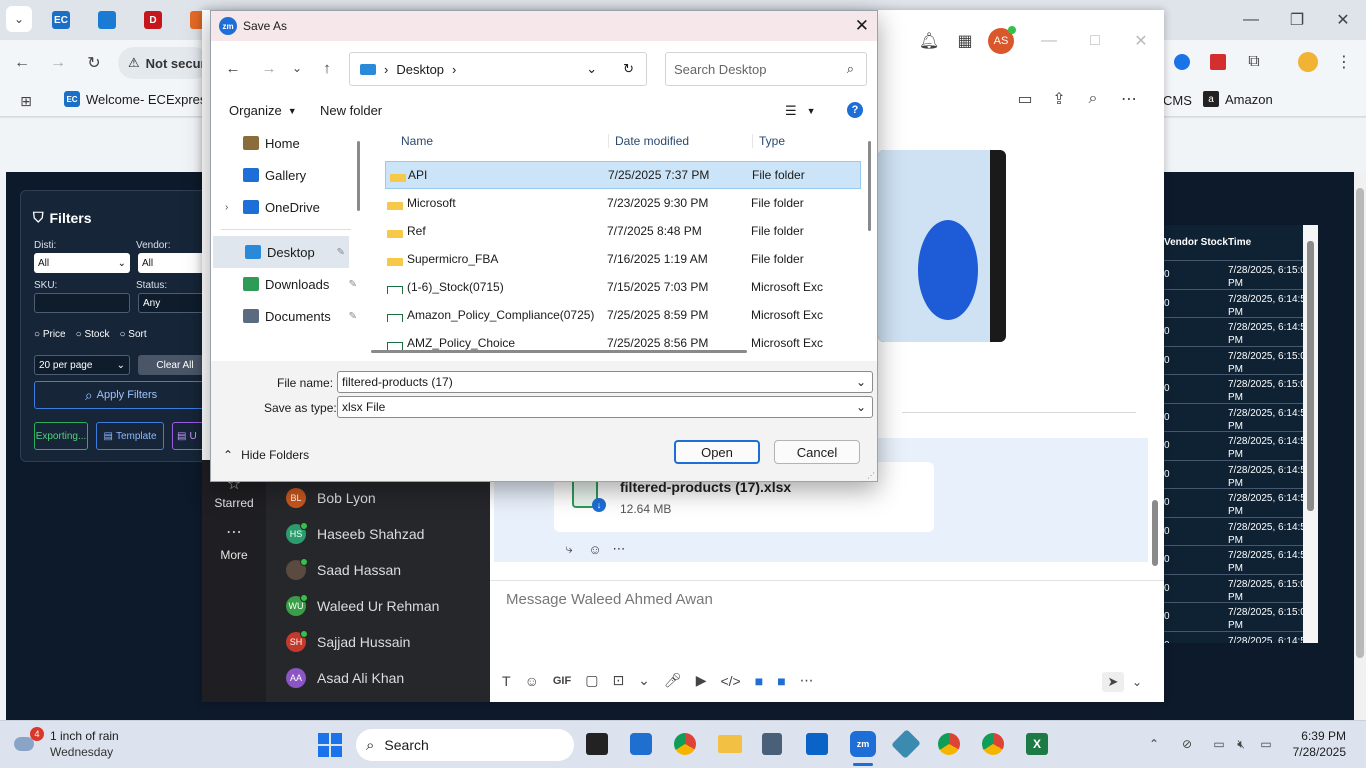 This screenshot has height=768, width=1366. What do you see at coordinates (942, 246) in the screenshot?
I see `shared-image` at bounding box center [942, 246].